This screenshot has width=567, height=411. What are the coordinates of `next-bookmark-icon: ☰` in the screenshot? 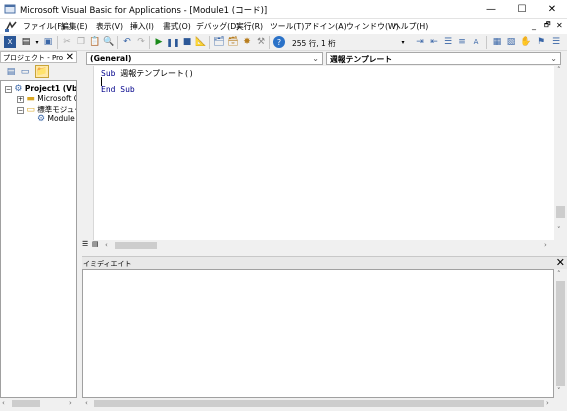 It's located at (556, 42).